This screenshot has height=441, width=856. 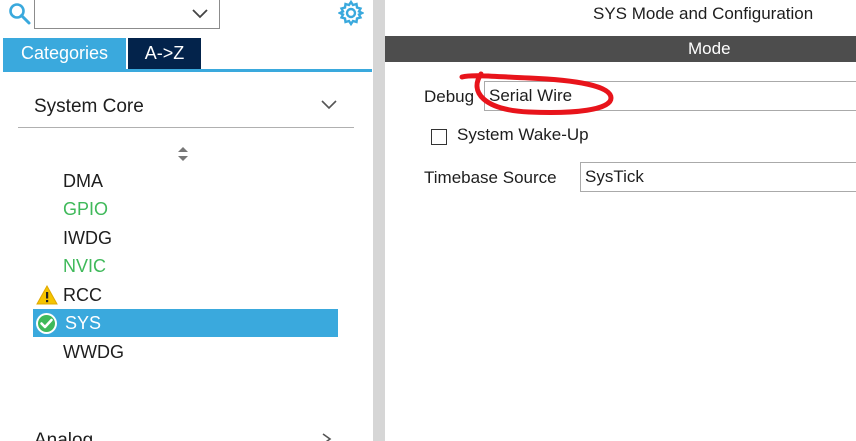 What do you see at coordinates (93, 352) in the screenshot?
I see `list-item-label: WWDG` at bounding box center [93, 352].